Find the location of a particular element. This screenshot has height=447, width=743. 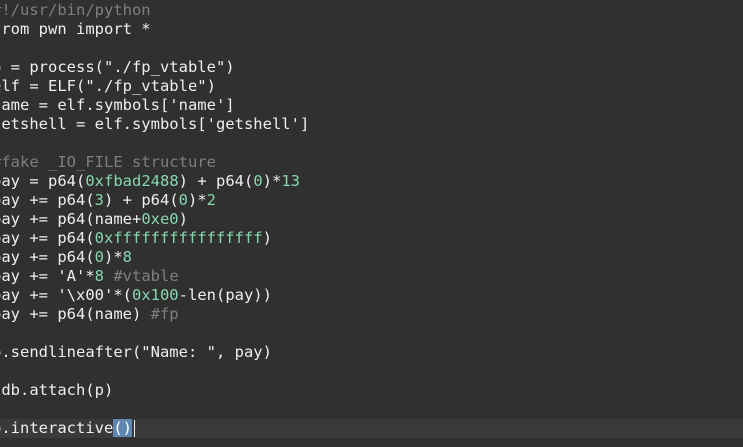

code-token-plain: p.interactive is located at coordinates (57, 428).